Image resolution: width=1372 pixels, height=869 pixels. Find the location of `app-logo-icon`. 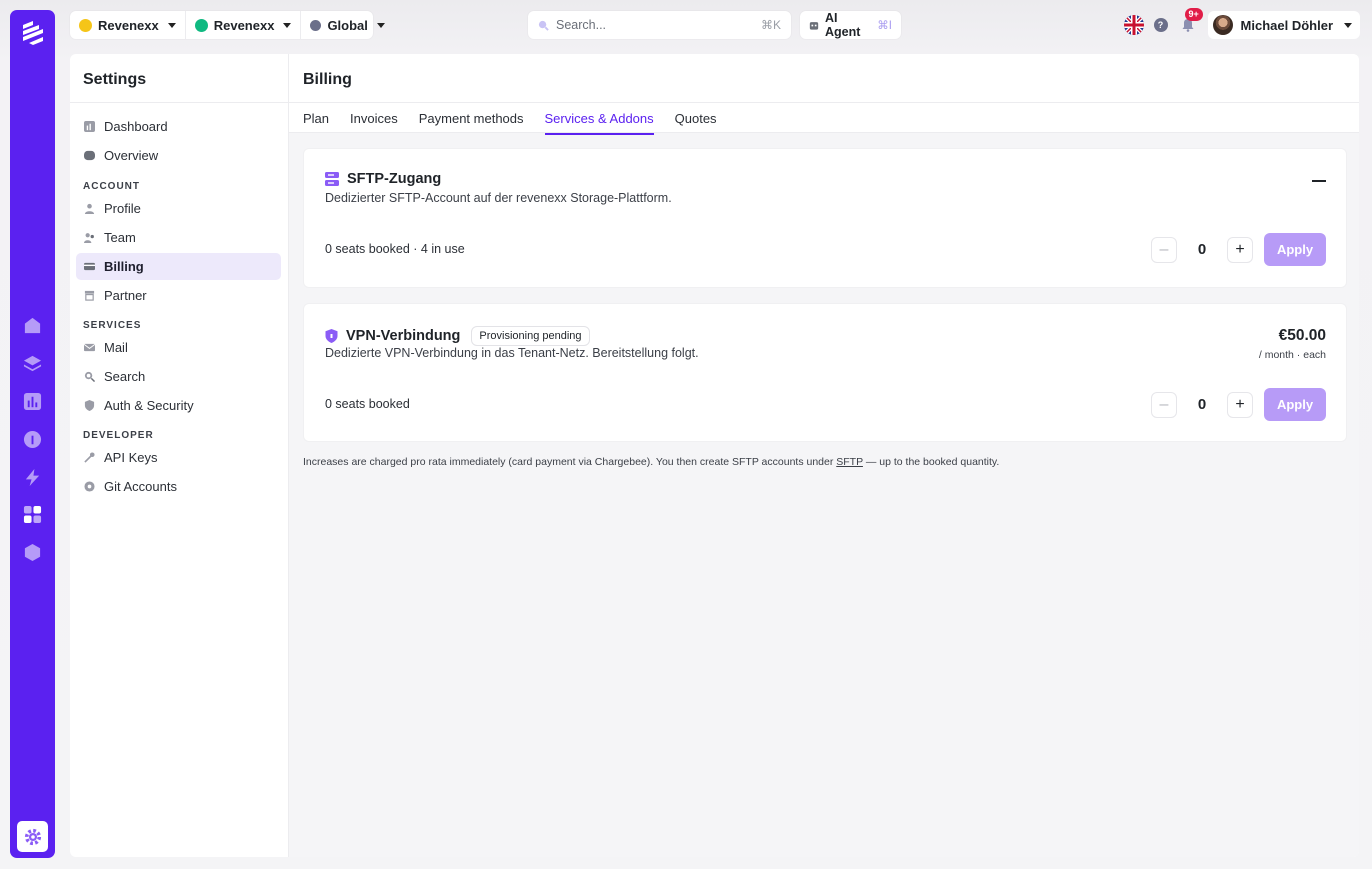

app-logo-icon is located at coordinates (33, 33).